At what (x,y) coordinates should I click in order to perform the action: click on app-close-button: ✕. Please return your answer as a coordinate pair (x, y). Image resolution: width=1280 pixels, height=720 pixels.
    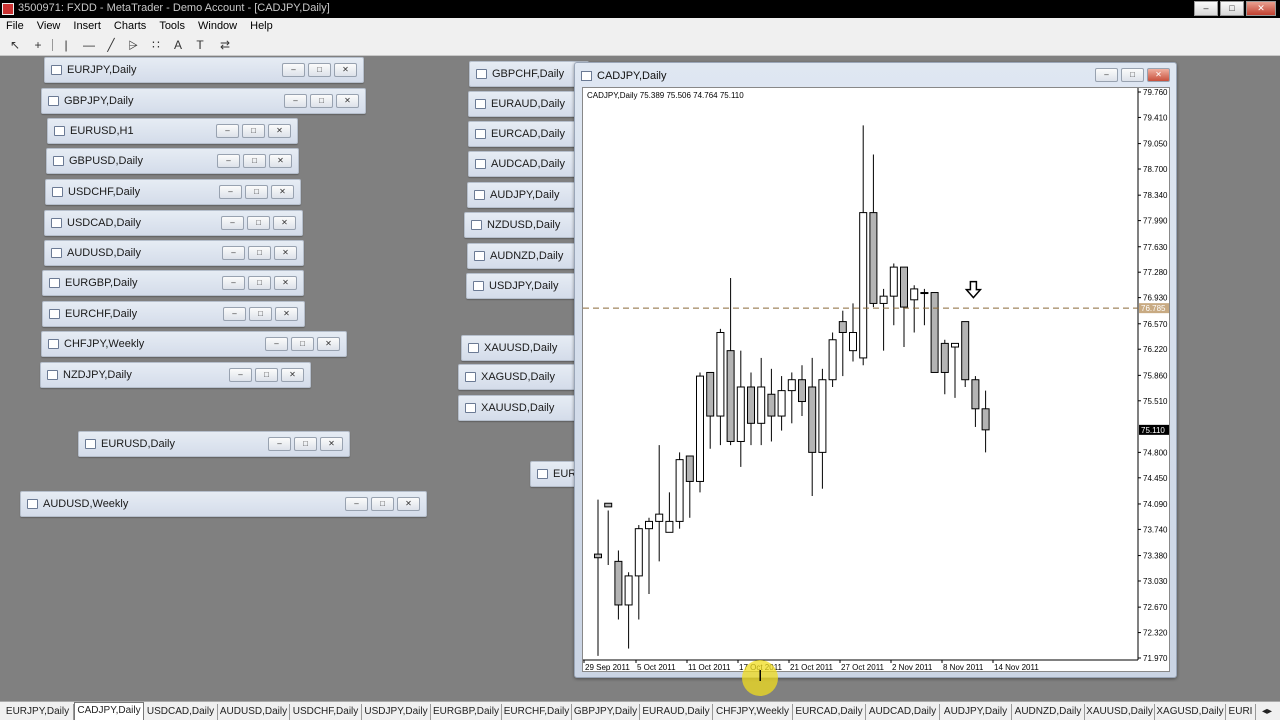
    Looking at the image, I should click on (1261, 8).